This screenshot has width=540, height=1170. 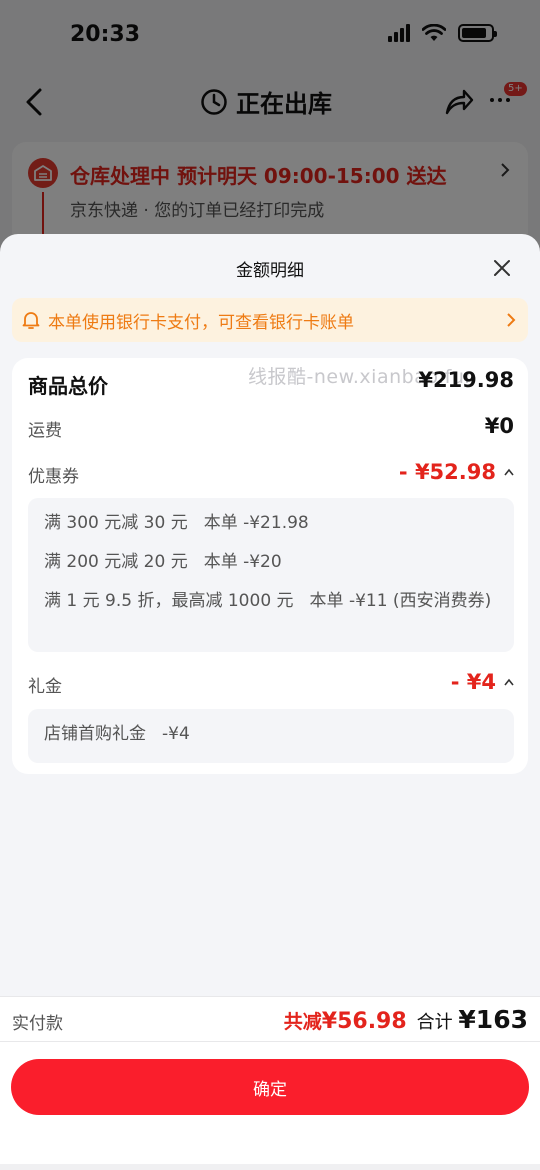 I want to click on total-area: 共减¥56.98 合计 ¥163, so click(x=406, y=1019).